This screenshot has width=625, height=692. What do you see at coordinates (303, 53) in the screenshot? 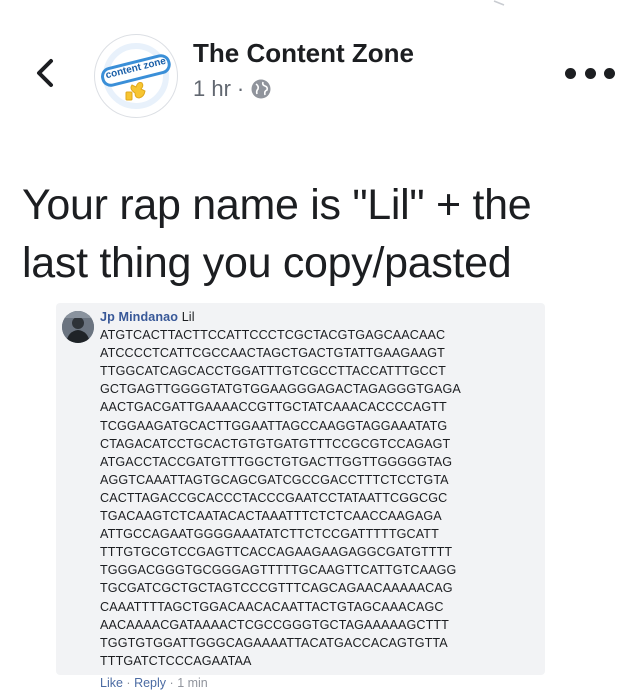
I see `page-name-link: The Content Zone` at bounding box center [303, 53].